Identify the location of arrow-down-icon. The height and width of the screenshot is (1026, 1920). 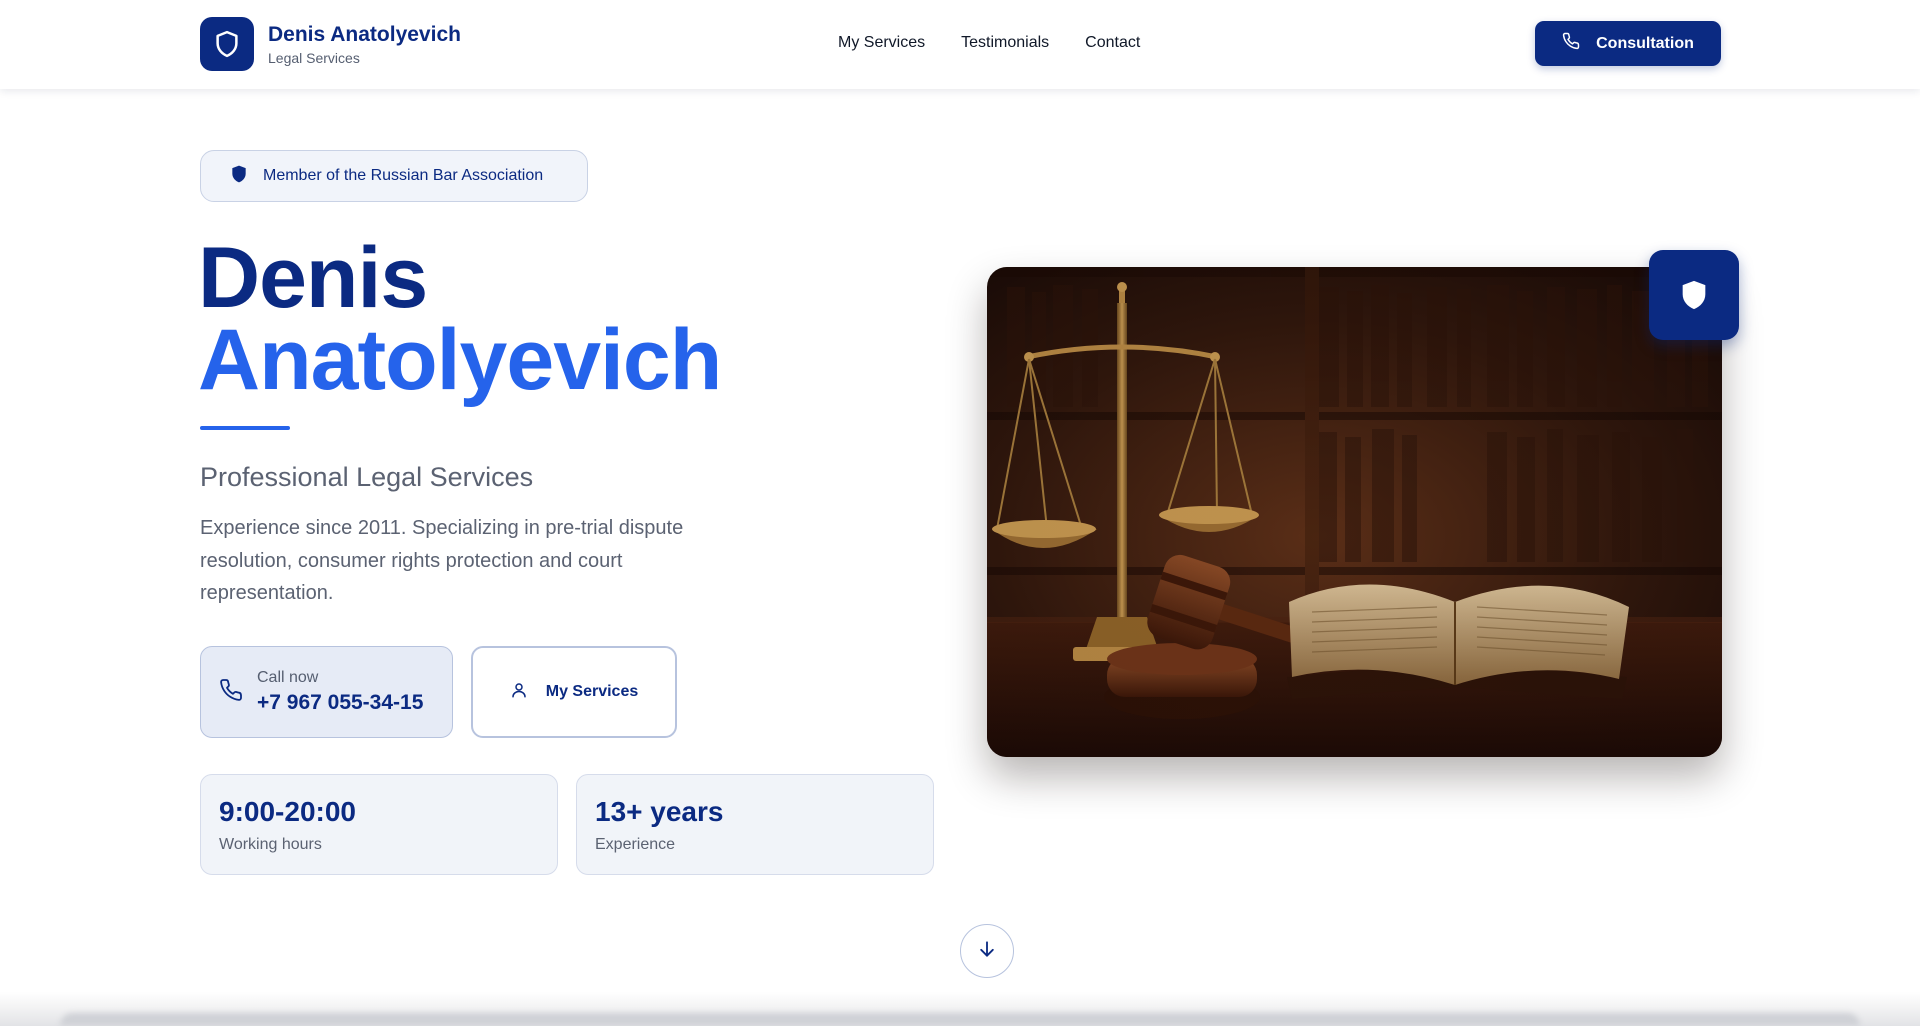
(987, 951).